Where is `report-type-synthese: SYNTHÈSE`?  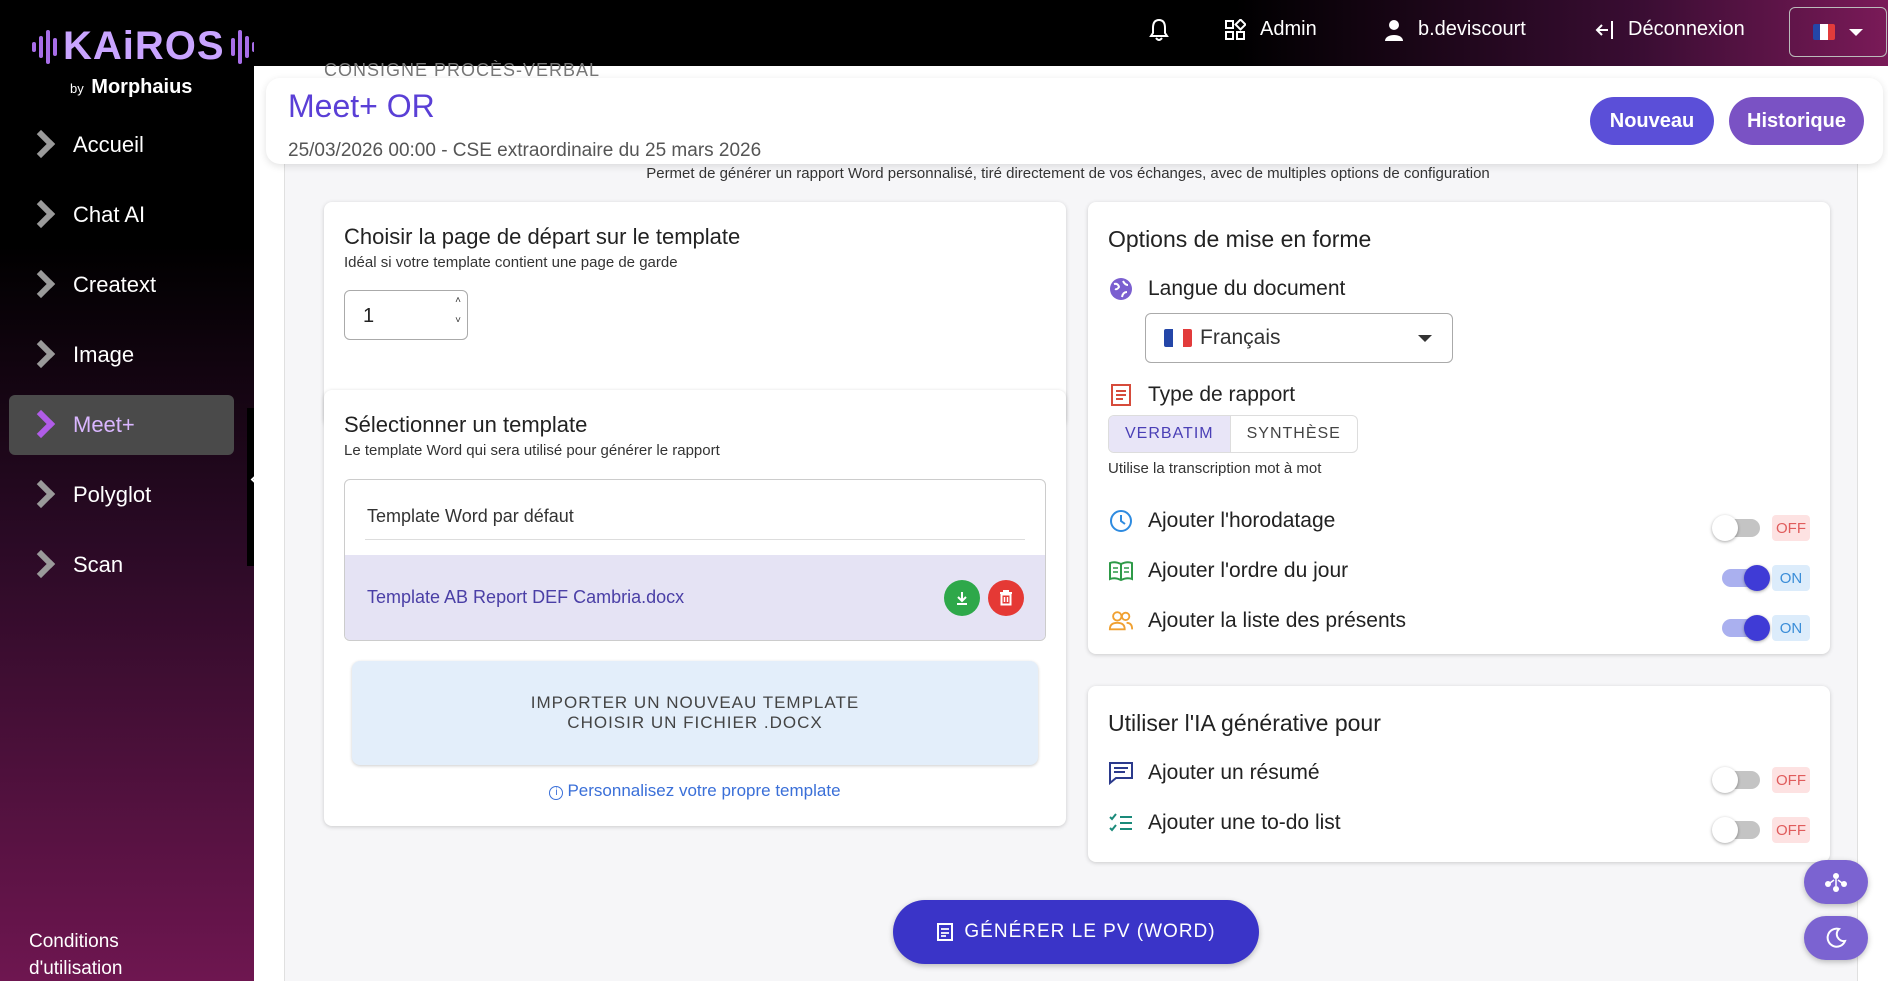 report-type-synthese: SYNTHÈSE is located at coordinates (1294, 434).